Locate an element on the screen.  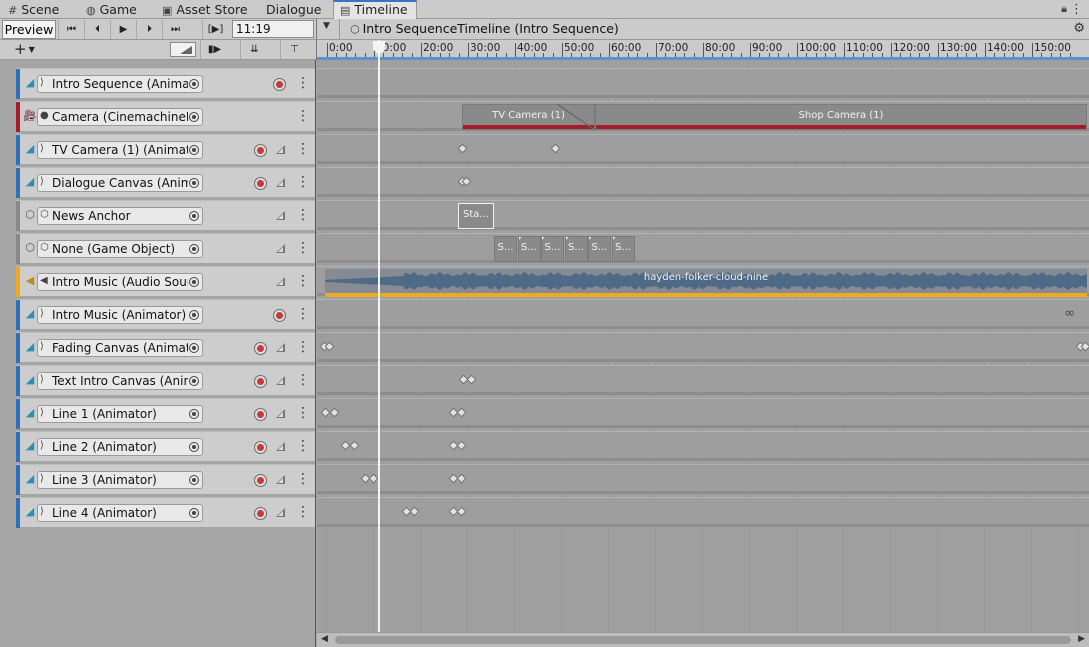
track-binding-field: ⟩ Text Intro Canvas (Animator) is located at coordinates (120, 381).